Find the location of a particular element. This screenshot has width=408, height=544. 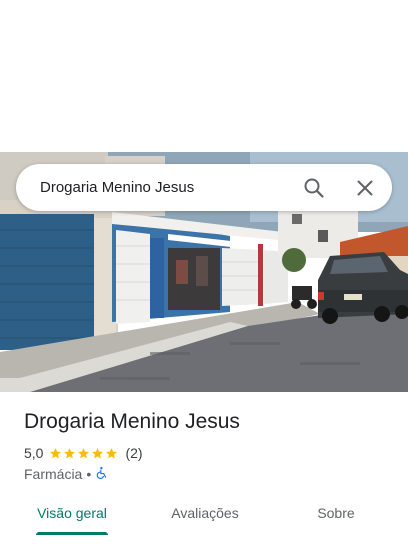

place-tabs: Visão geral Avaliações Sobre is located at coordinates (204, 515).